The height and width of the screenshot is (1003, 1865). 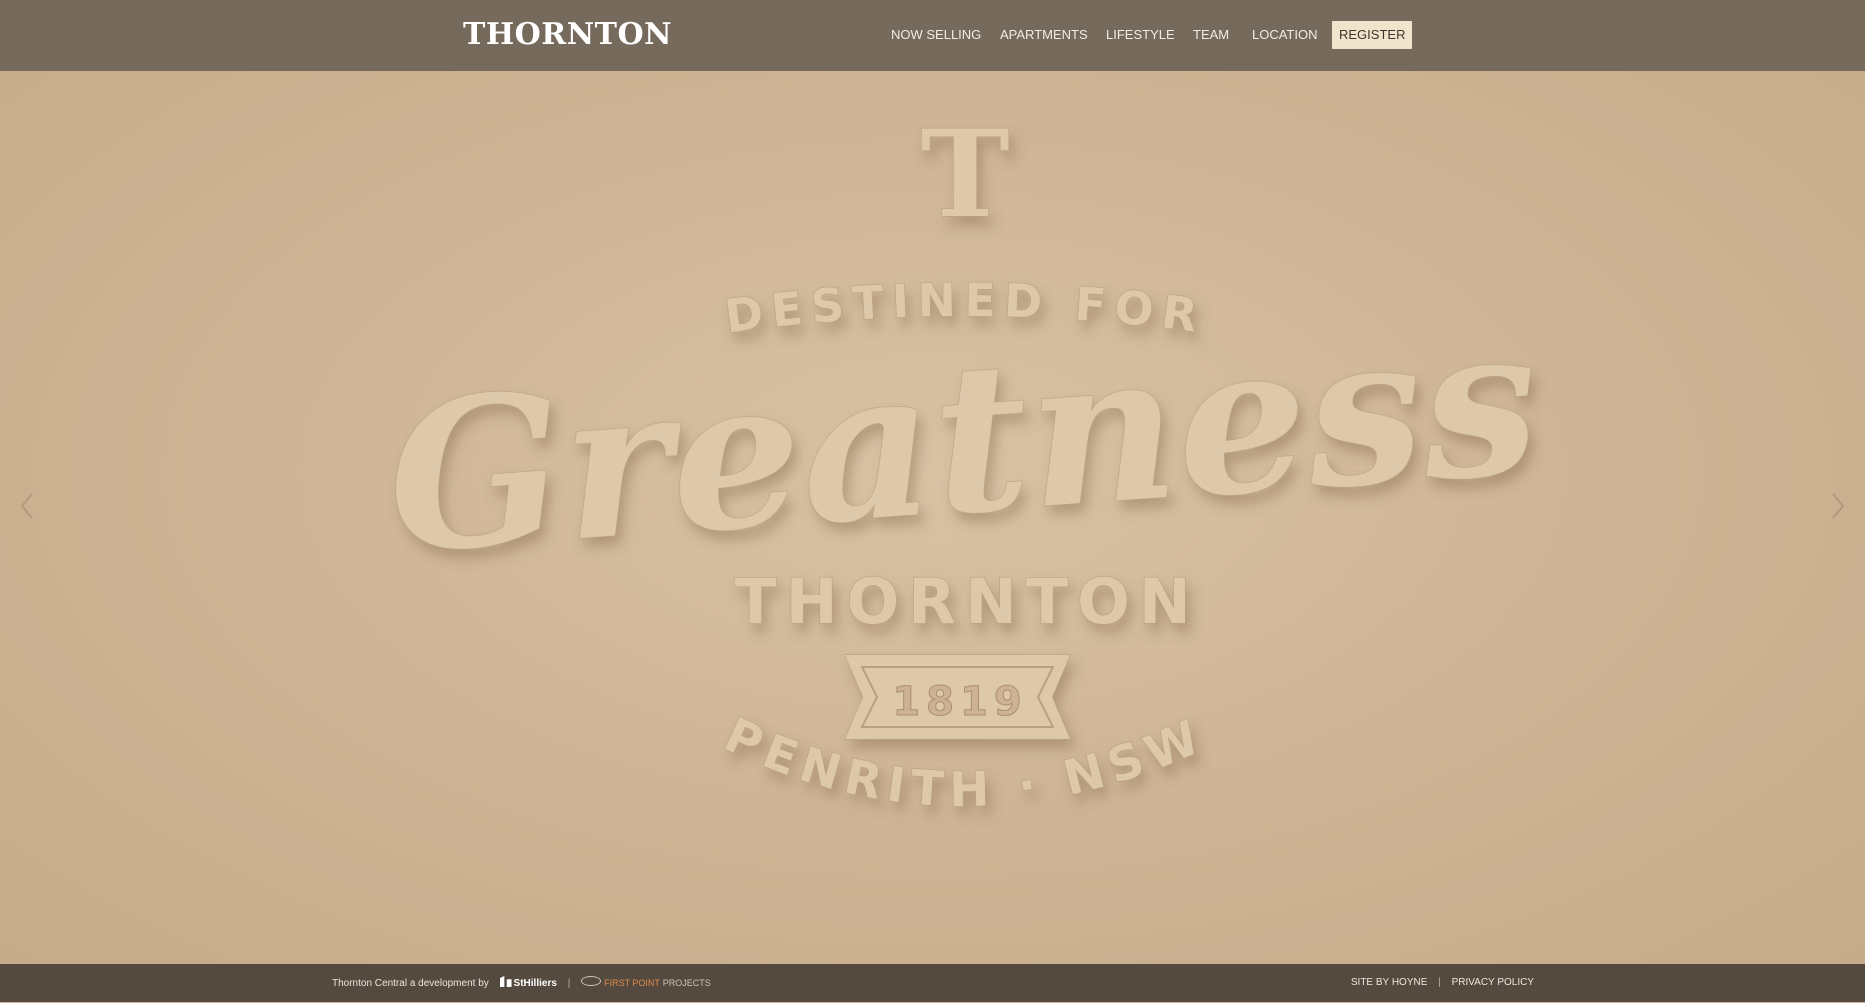 I want to click on privacy-policy-link: PRIVACY POLICY, so click(x=1493, y=982).